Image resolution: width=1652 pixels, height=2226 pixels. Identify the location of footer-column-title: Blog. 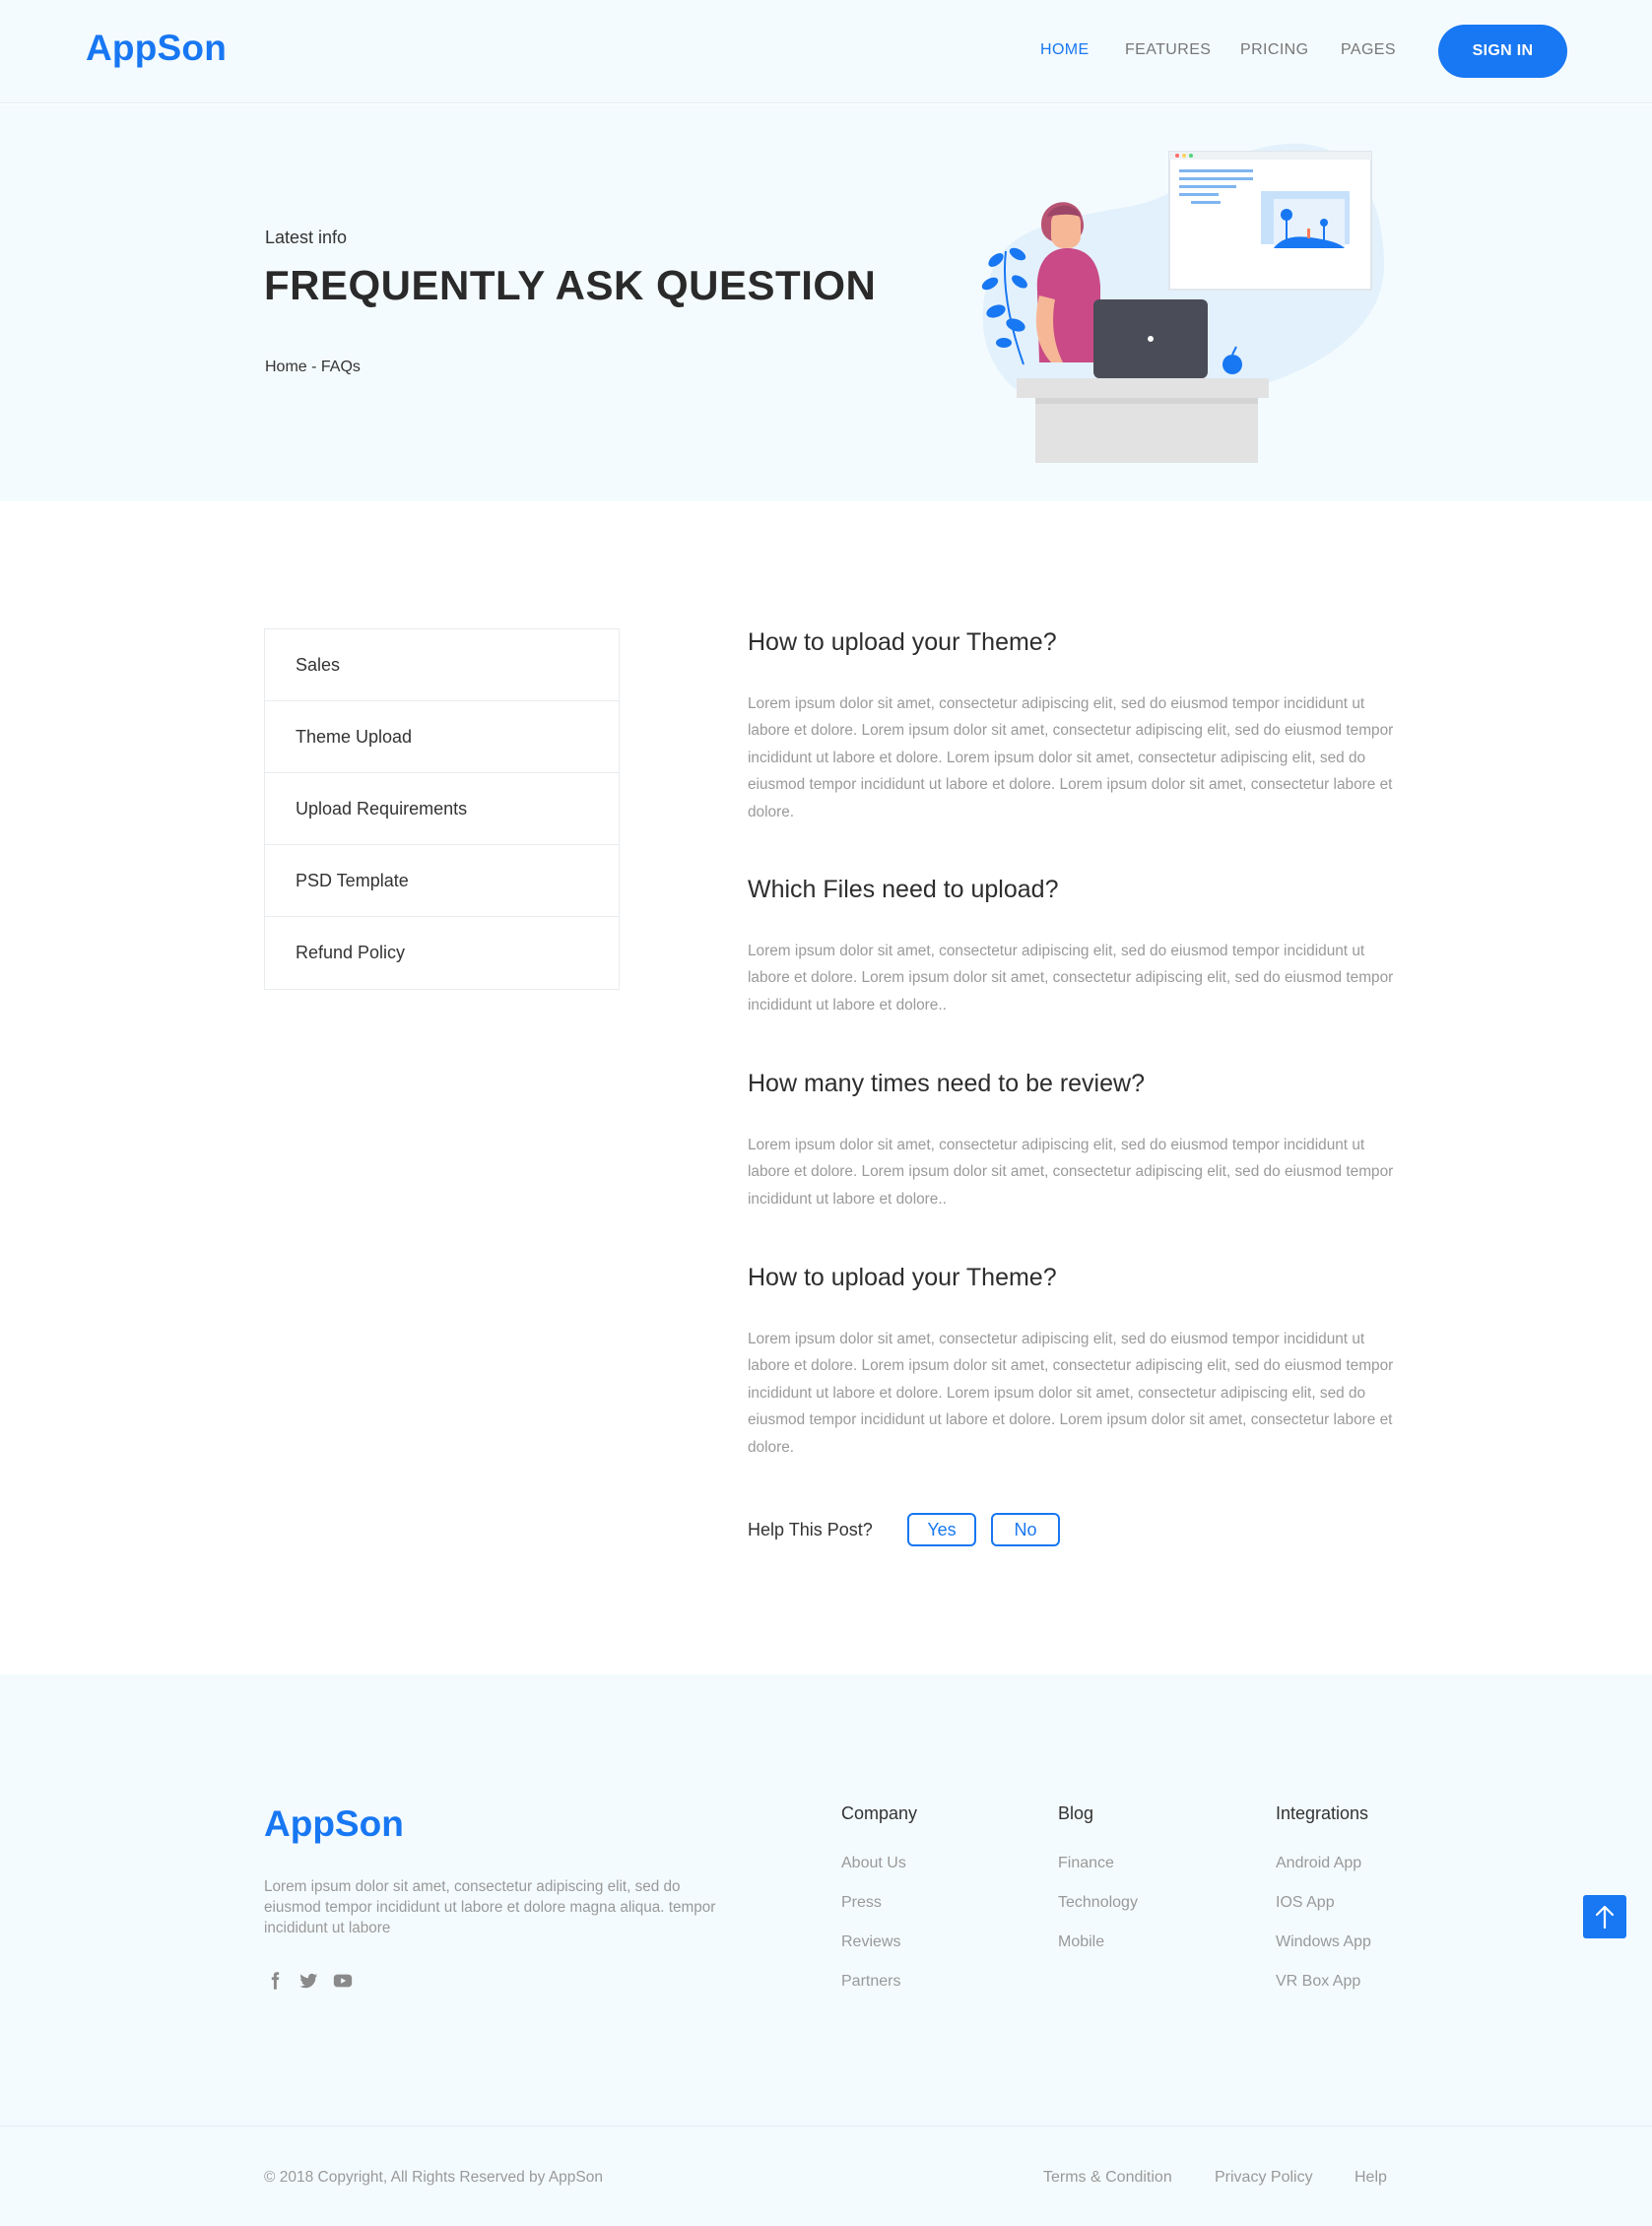
(1076, 1813).